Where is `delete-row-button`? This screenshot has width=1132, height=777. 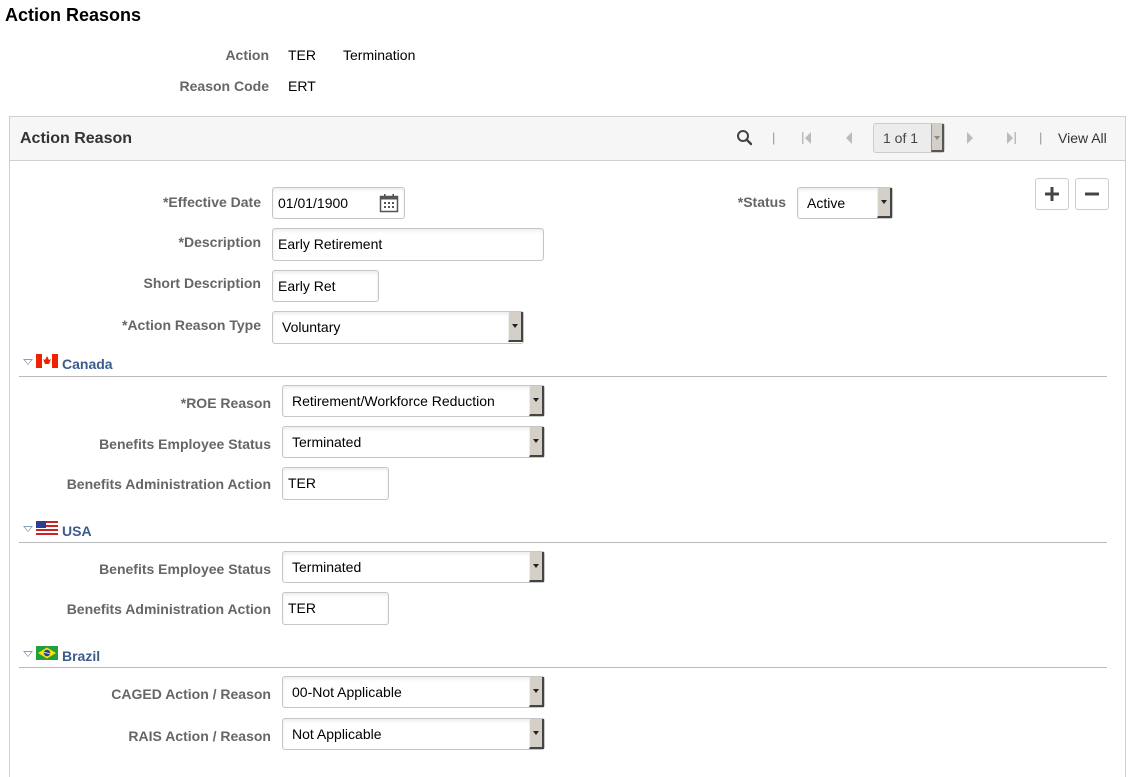 delete-row-button is located at coordinates (1092, 194).